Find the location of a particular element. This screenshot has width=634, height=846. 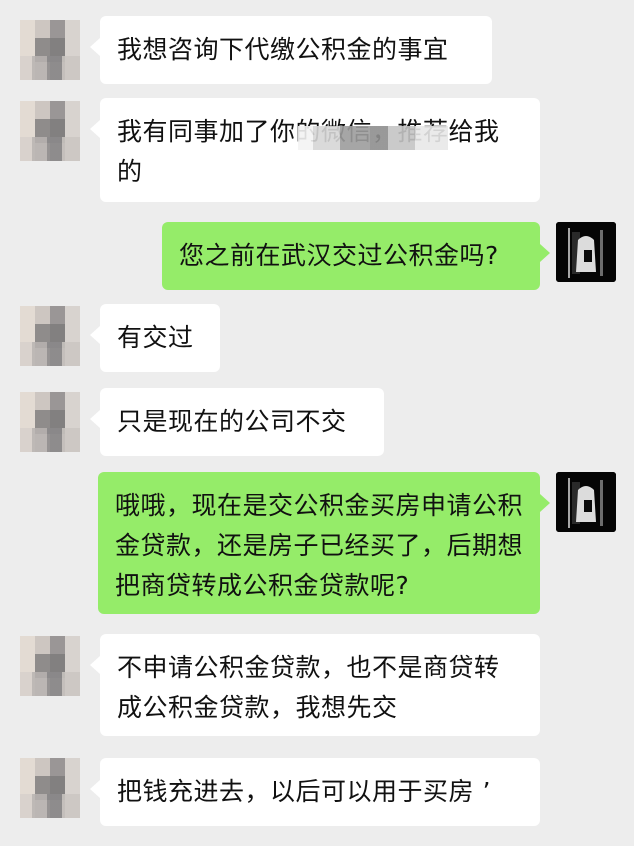

message-text: 我想咨询下代缴公积金的事宜 is located at coordinates (283, 49).